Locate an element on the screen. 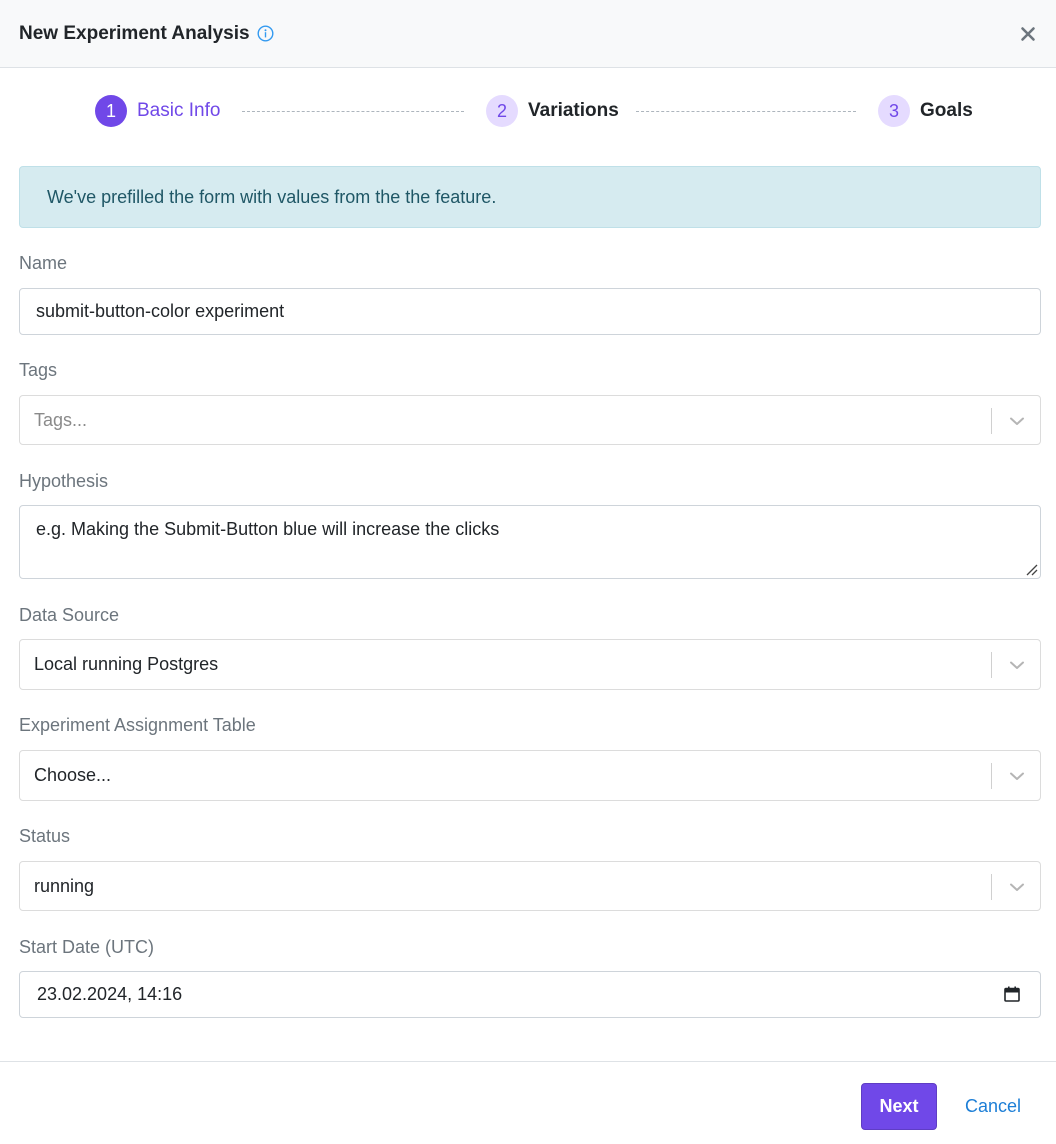 The height and width of the screenshot is (1144, 1056). tags-label: Tags is located at coordinates (38, 370).